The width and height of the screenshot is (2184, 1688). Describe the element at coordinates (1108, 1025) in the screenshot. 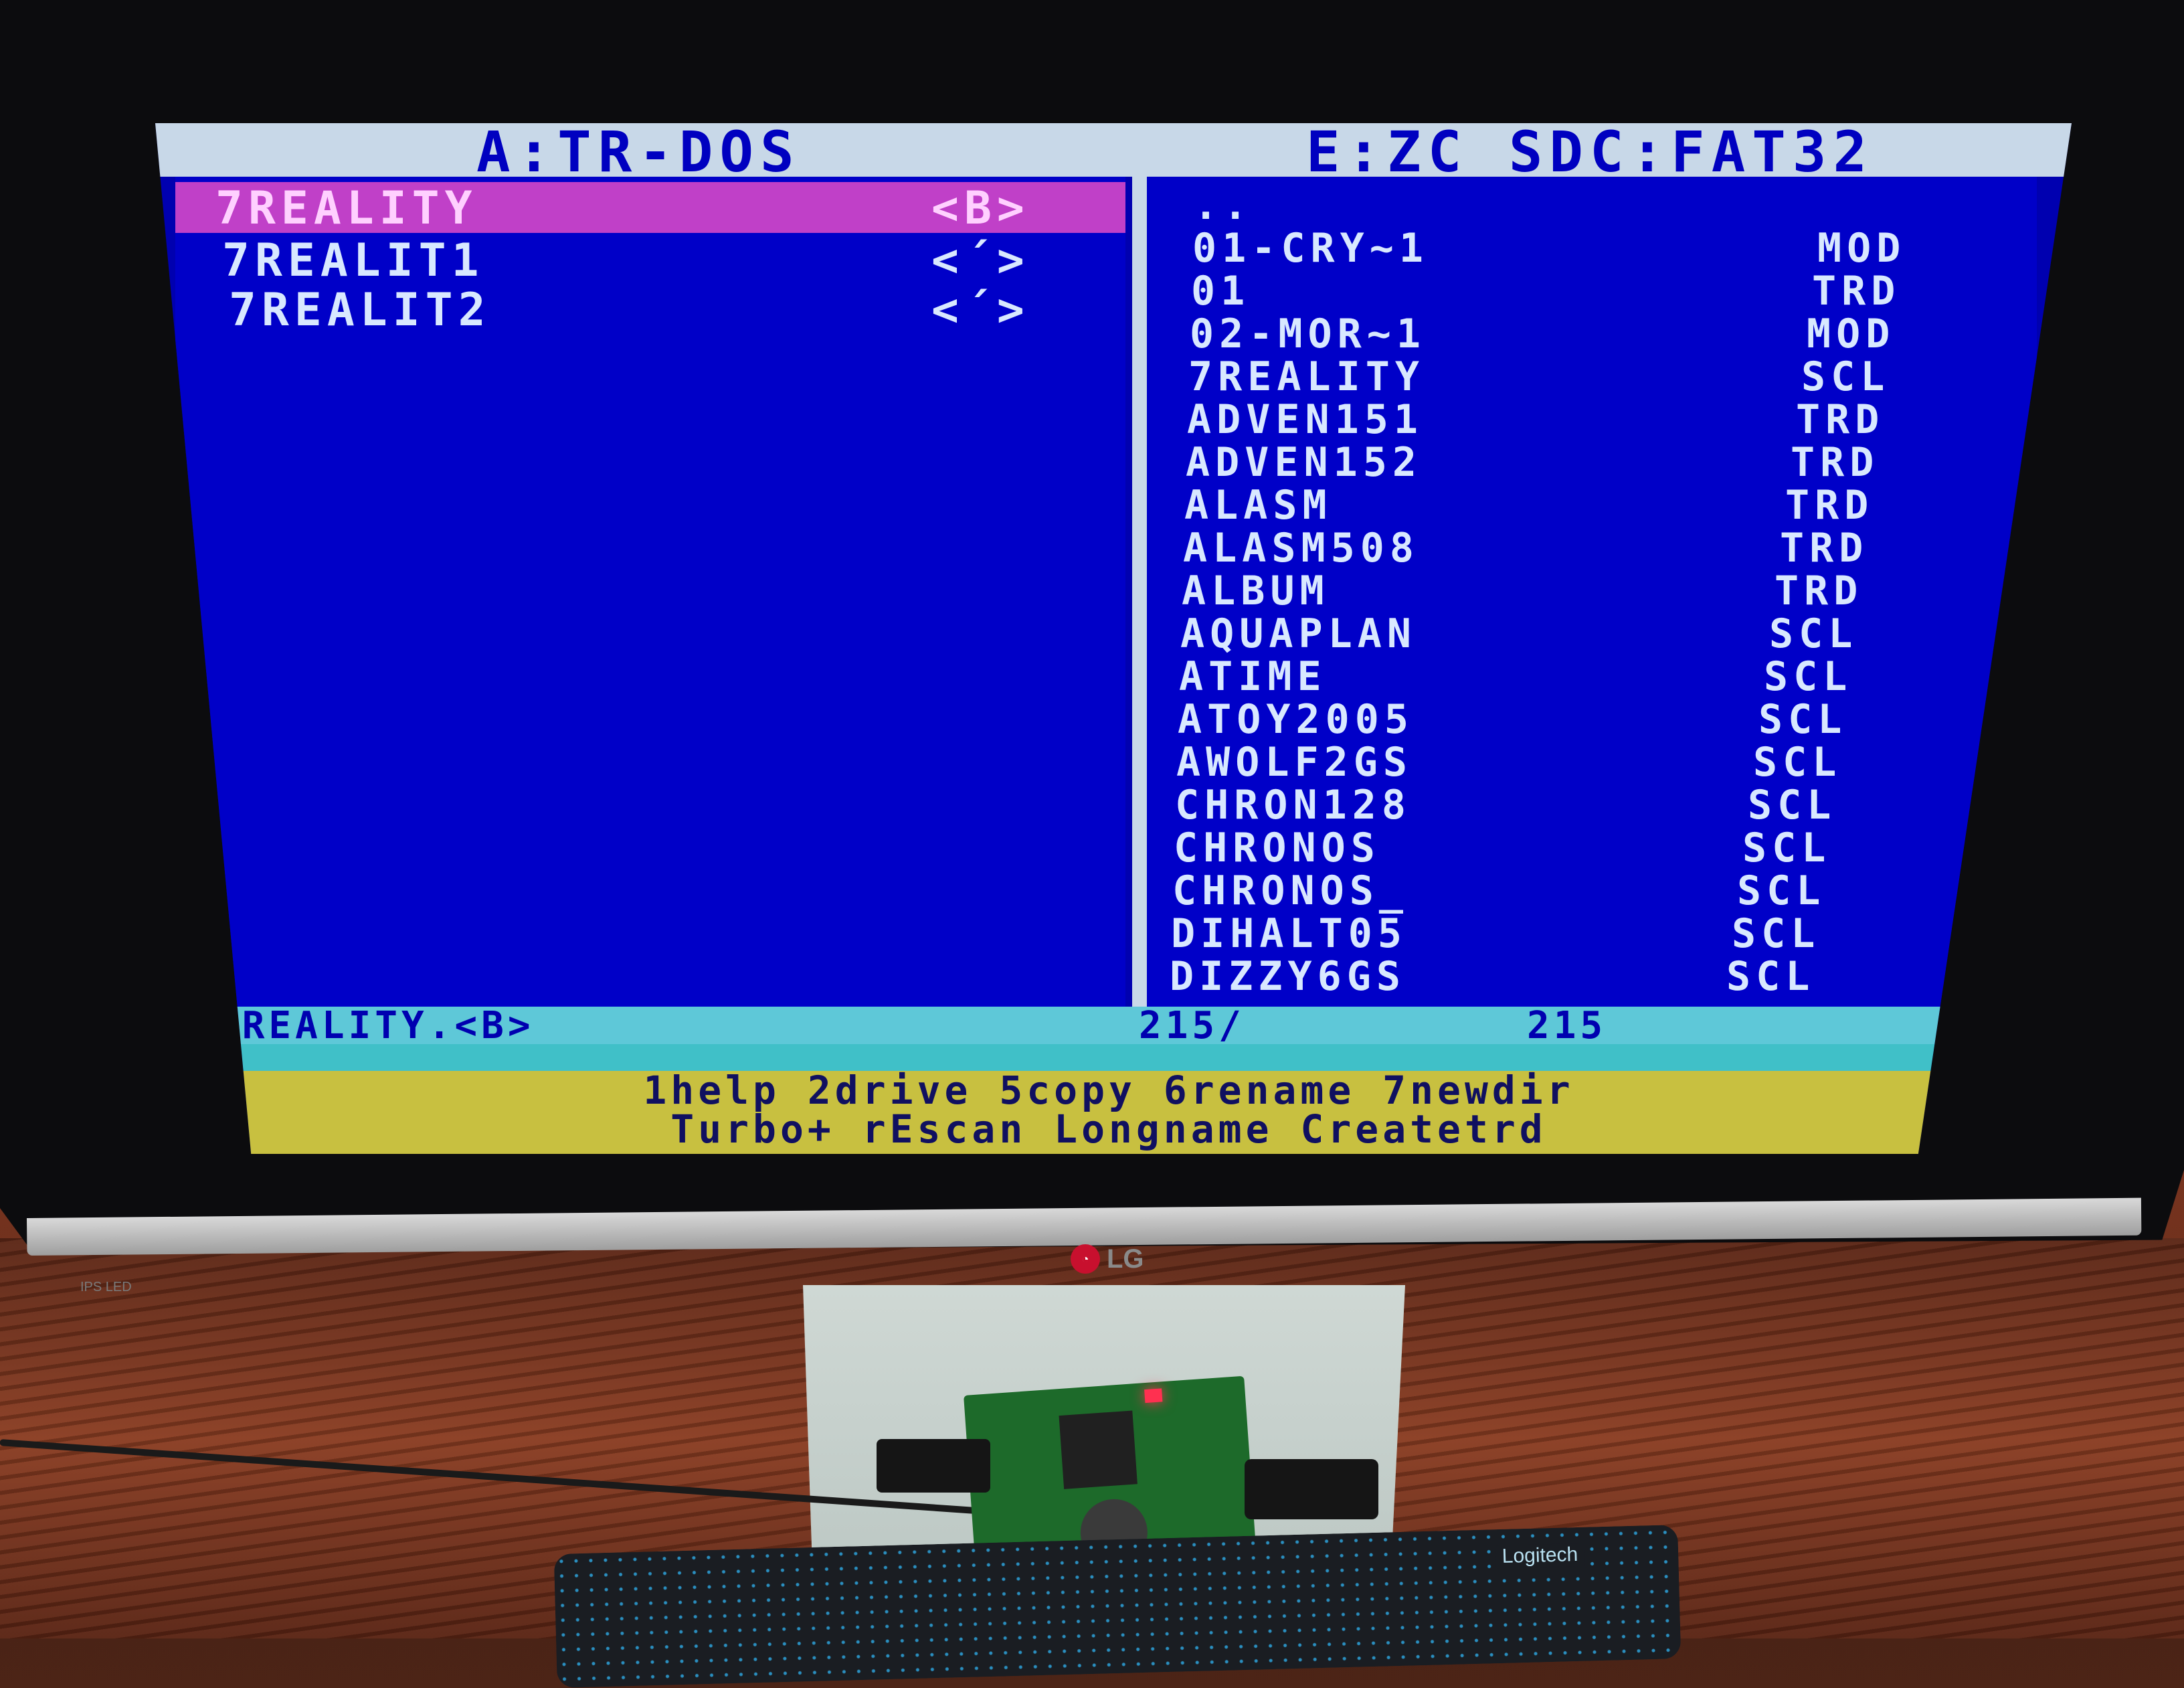

I see `status-bar: 7REALITY.<B> 215/ 215` at that location.